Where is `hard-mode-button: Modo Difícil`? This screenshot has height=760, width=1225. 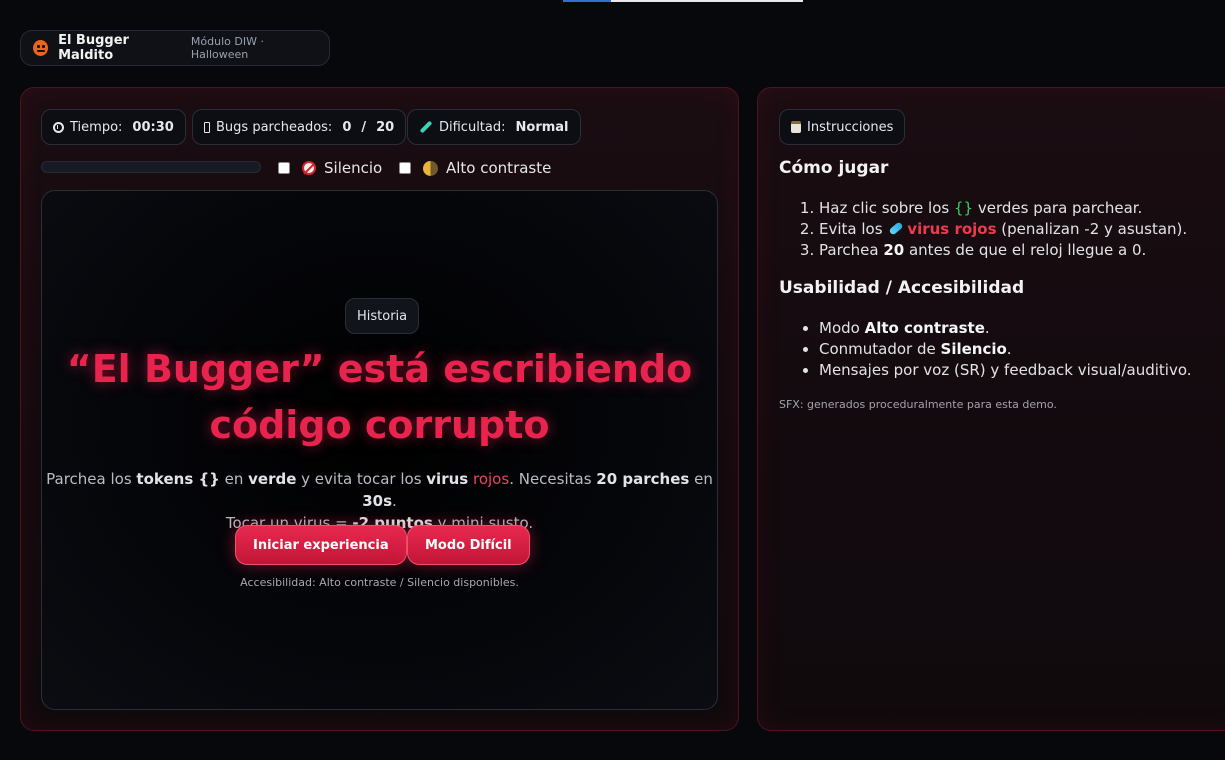
hard-mode-button: Modo Difícil is located at coordinates (468, 545).